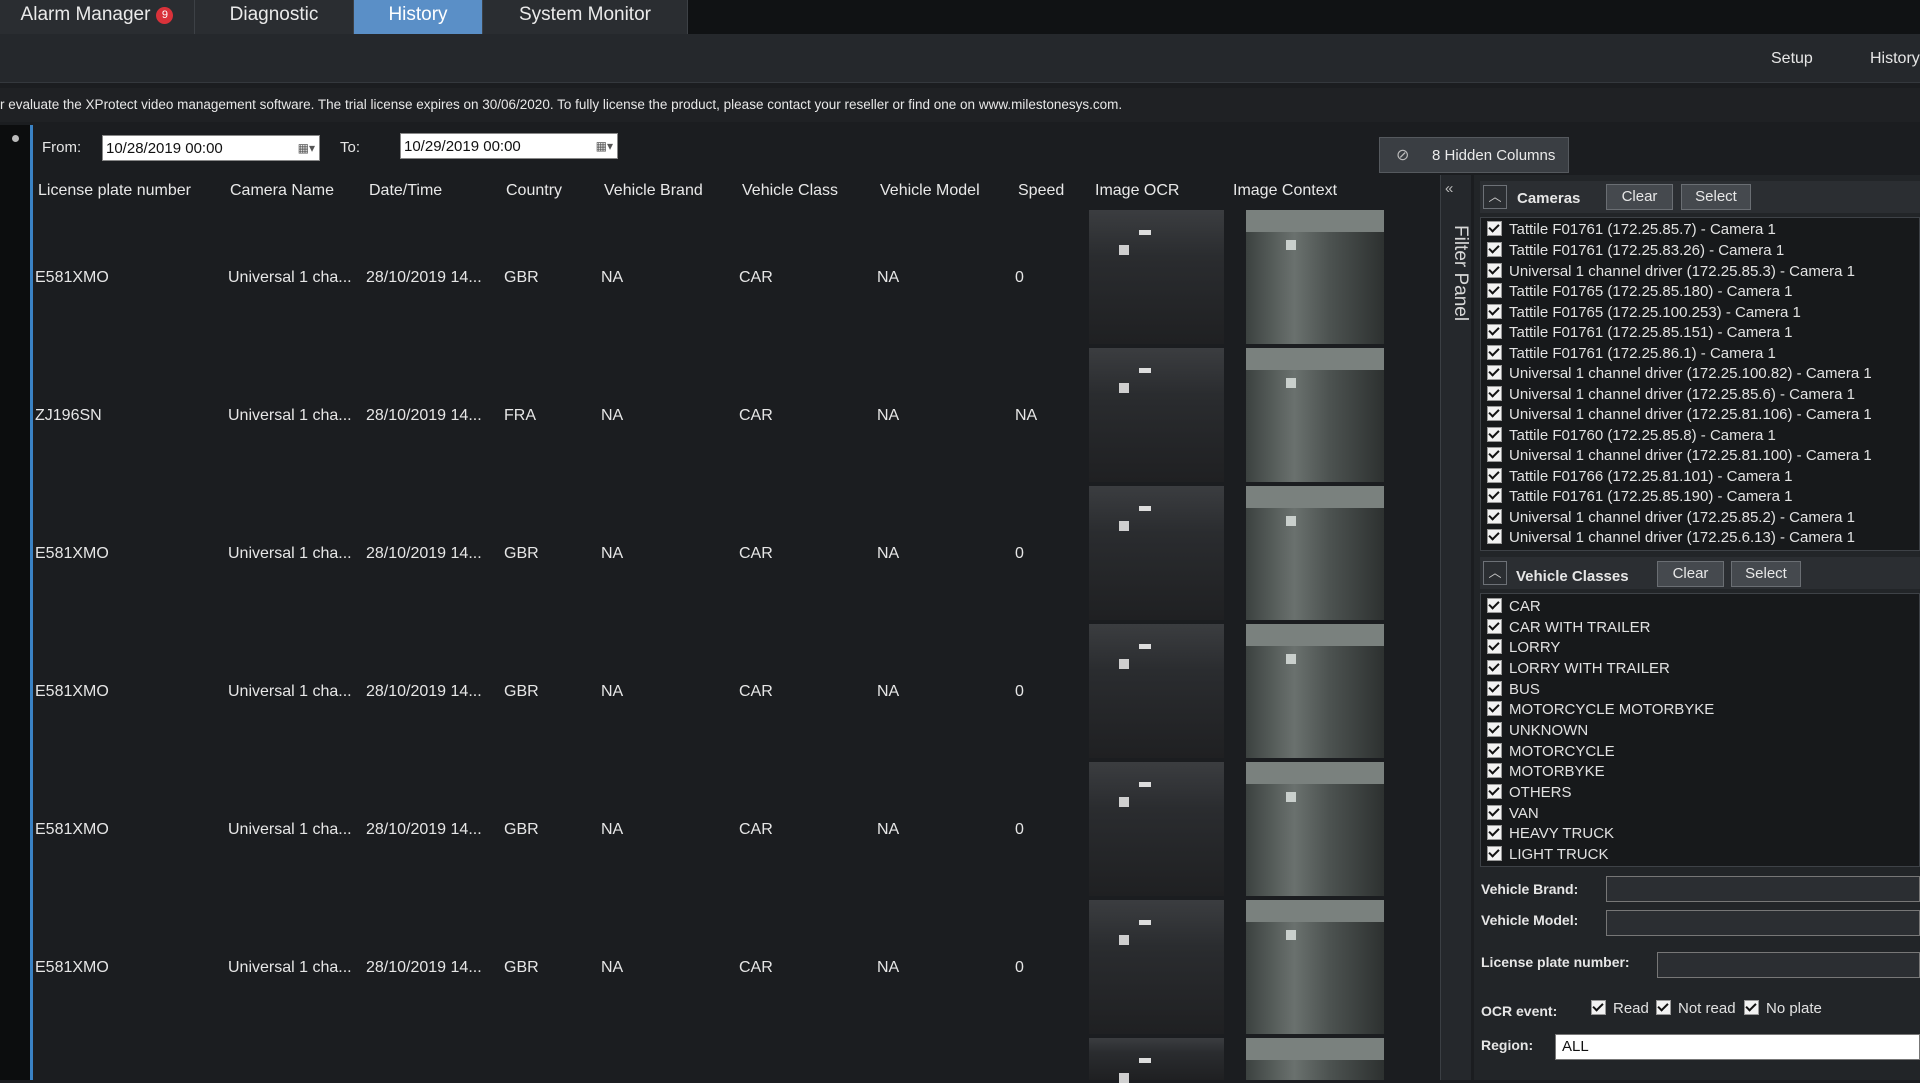 This screenshot has width=1920, height=1083. Describe the element at coordinates (509, 146) in the screenshot. I see `to-date-input: 10/29/2019 00:00 ▦▾` at that location.